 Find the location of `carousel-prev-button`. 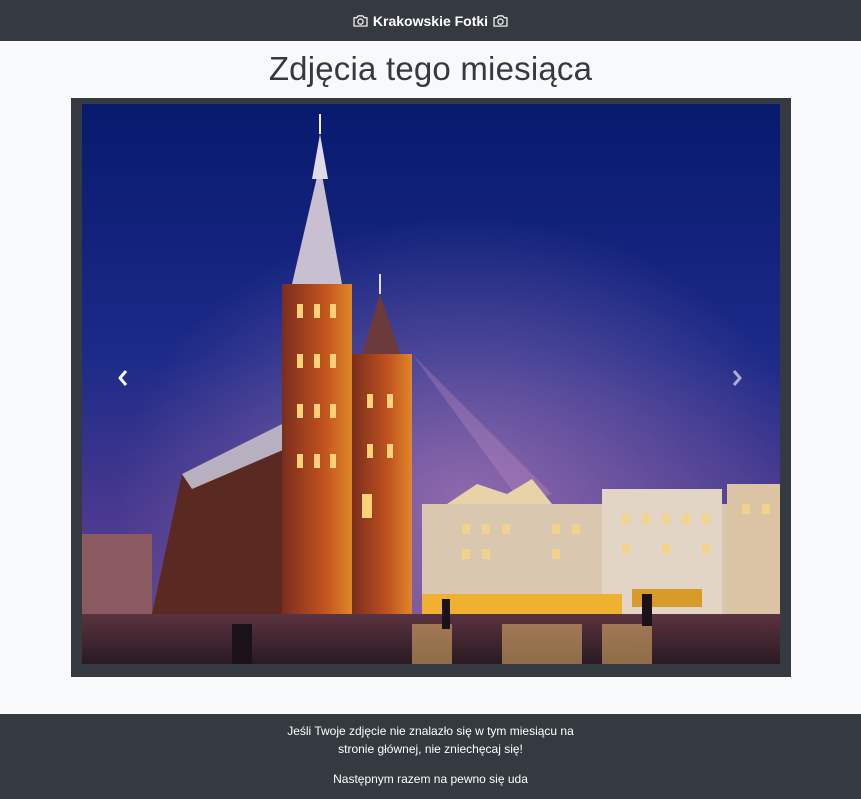

carousel-prev-button is located at coordinates (123, 378).